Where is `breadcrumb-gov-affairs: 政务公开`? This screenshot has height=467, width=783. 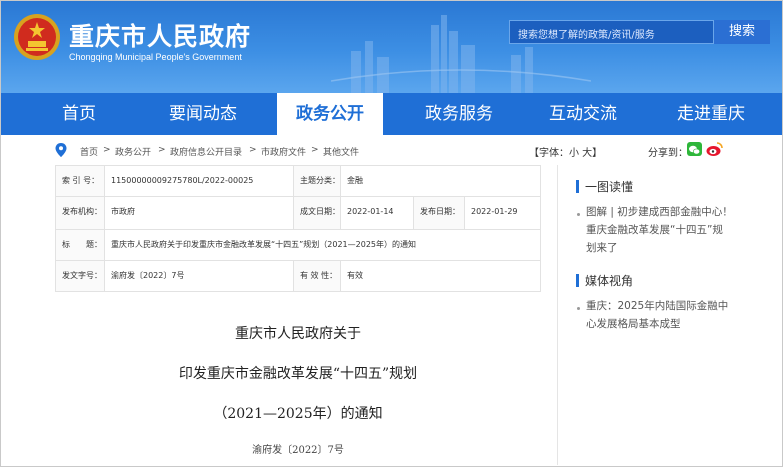 breadcrumb-gov-affairs: 政务公开 is located at coordinates (133, 151).